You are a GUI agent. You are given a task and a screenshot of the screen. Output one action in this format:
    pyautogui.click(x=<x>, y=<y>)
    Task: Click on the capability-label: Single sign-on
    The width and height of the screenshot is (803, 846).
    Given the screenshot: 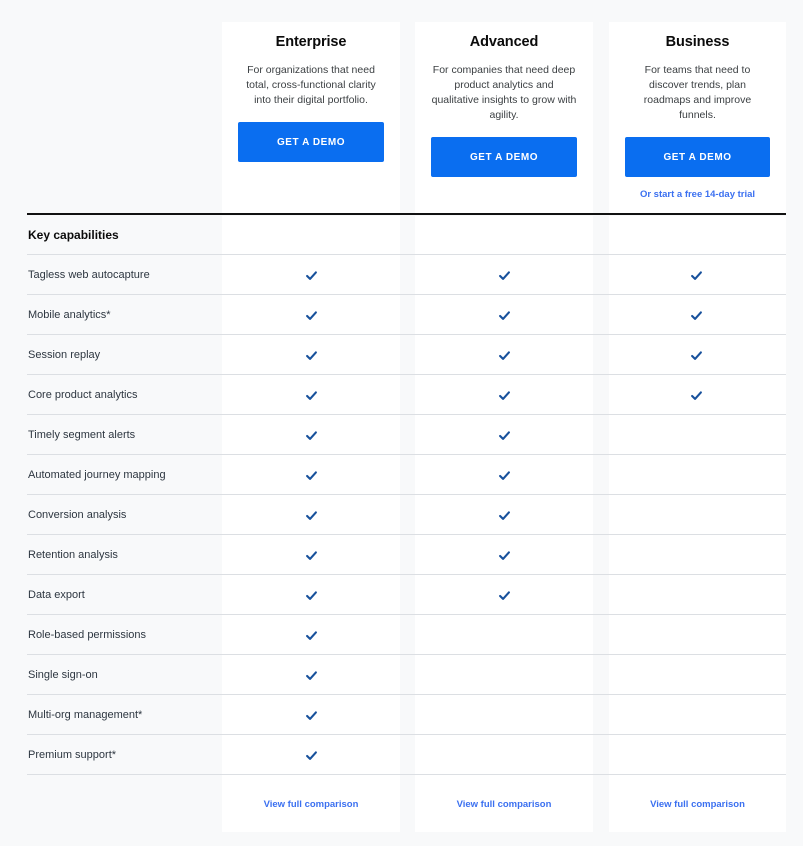 What is the action you would take?
    pyautogui.click(x=63, y=675)
    